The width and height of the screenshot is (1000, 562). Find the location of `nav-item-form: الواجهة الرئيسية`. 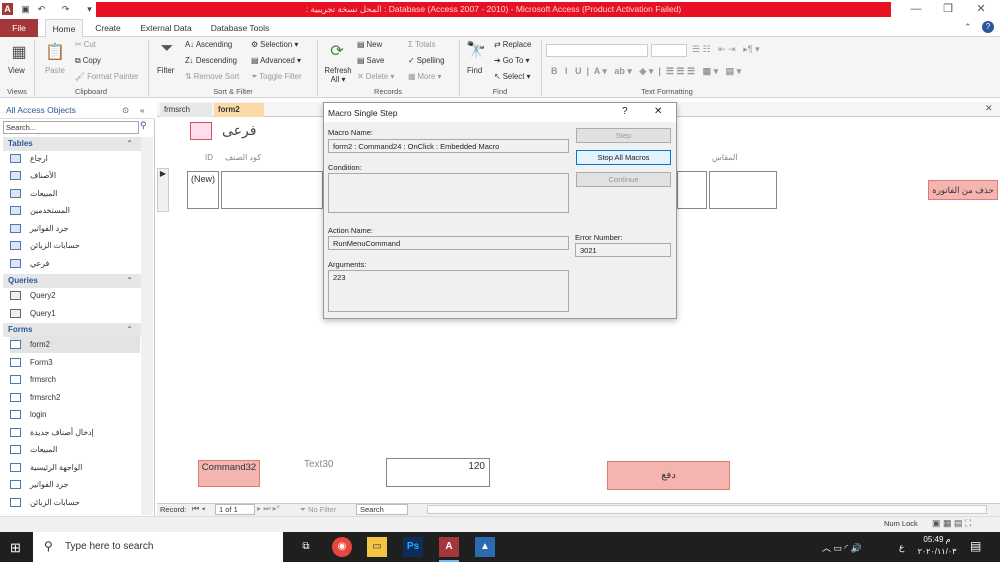

nav-item-form: الواجهة الرئيسية is located at coordinates (75, 467).